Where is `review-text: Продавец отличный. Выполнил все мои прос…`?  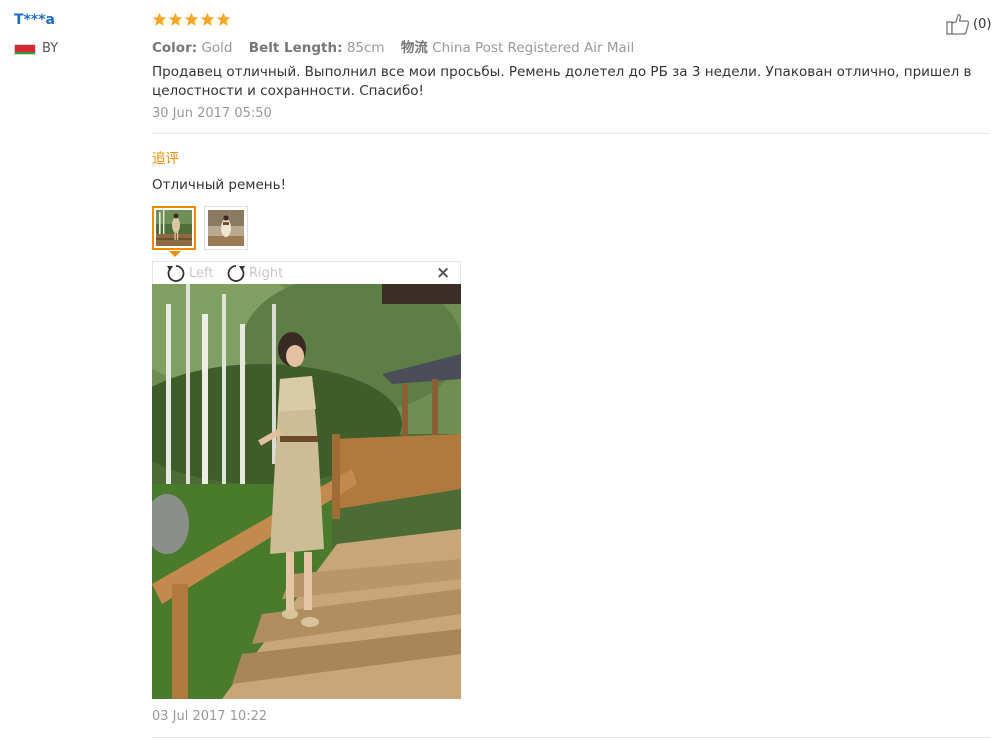
review-text: Продавец отличный. Выполнил все мои прос… is located at coordinates (562, 81).